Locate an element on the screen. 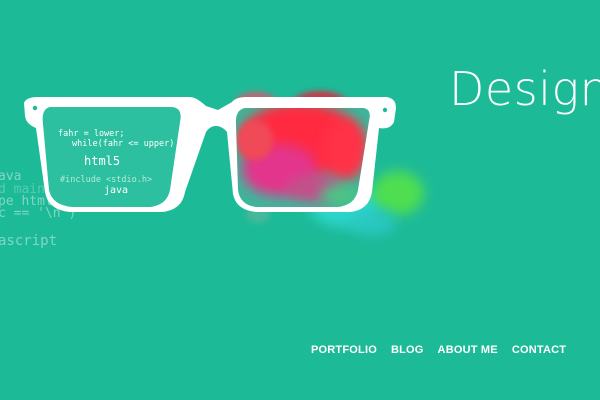 The height and width of the screenshot is (400, 600). code-line: java is located at coordinates (116, 190).